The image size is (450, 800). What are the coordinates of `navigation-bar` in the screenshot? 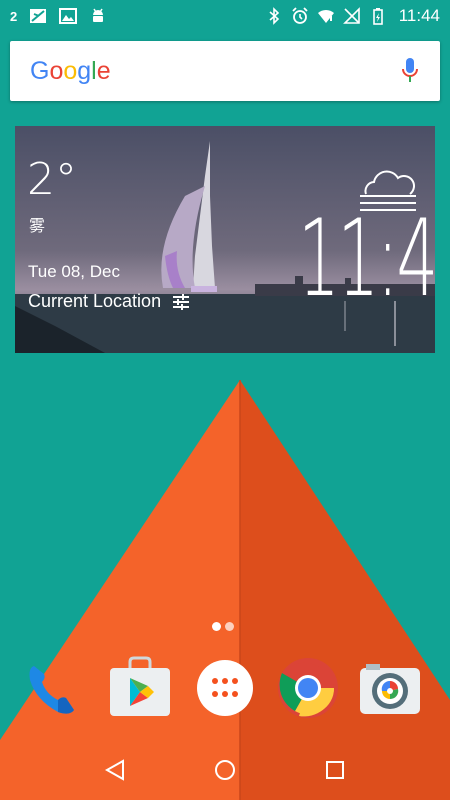 It's located at (225, 770).